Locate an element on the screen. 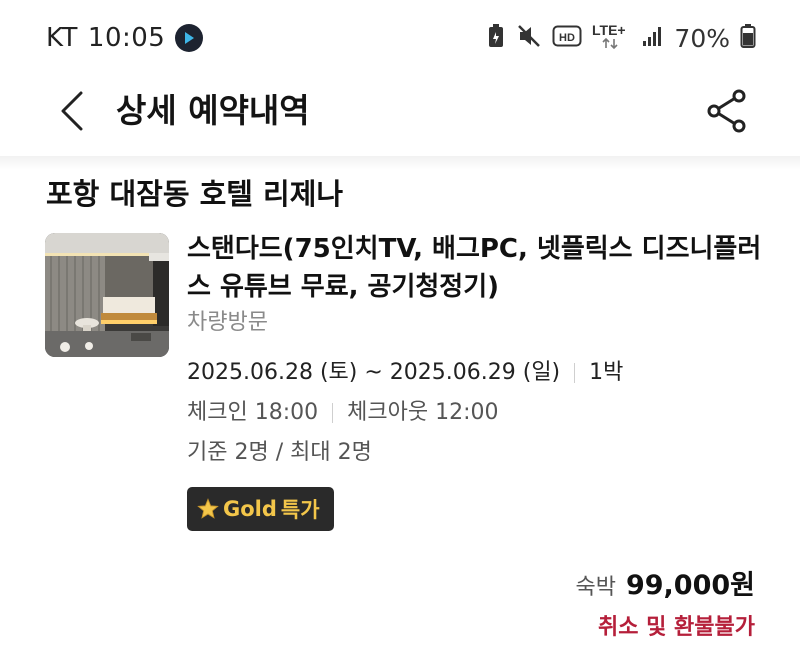  price-row: 숙박 99,000원 is located at coordinates (665, 582).